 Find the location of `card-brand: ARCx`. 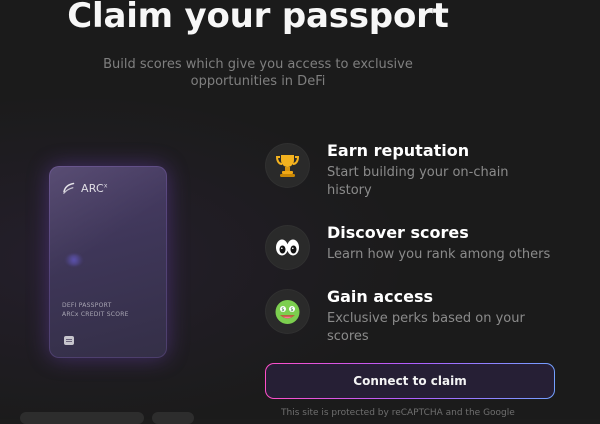

card-brand: ARCx is located at coordinates (94, 188).